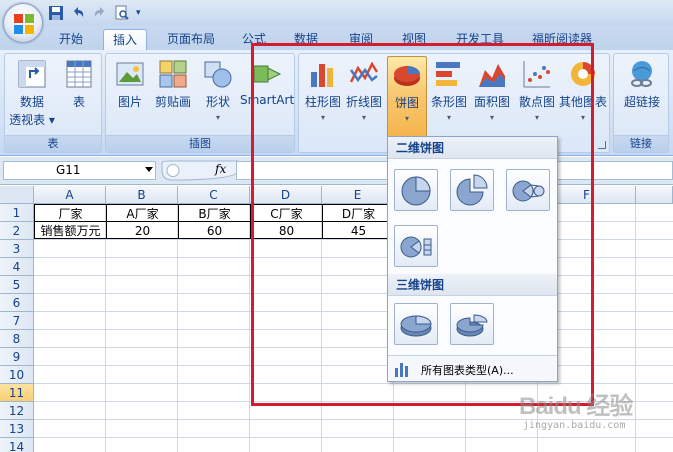 The width and height of the screenshot is (673, 452). What do you see at coordinates (70, 195) in the screenshot?
I see `column-header-a: A` at bounding box center [70, 195].